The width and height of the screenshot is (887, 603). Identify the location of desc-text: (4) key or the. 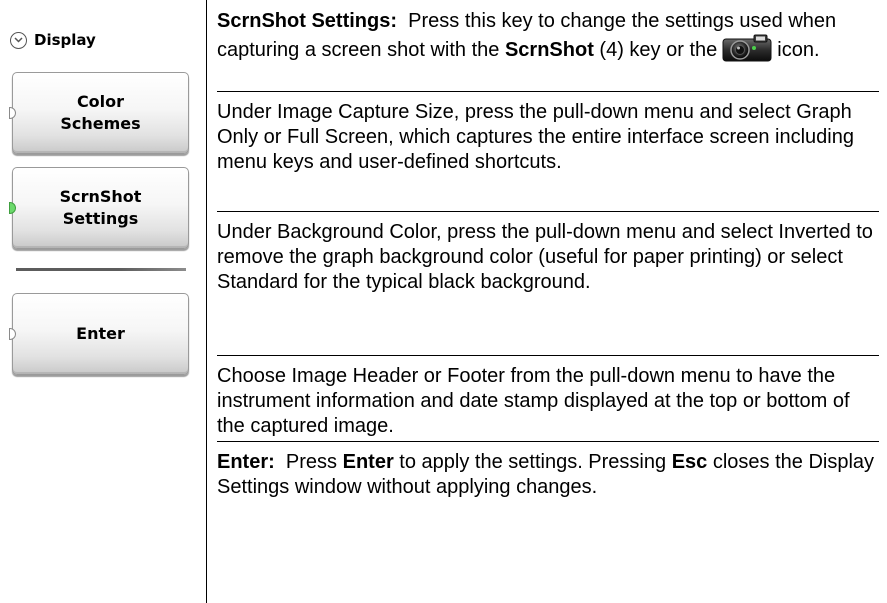
(658, 50).